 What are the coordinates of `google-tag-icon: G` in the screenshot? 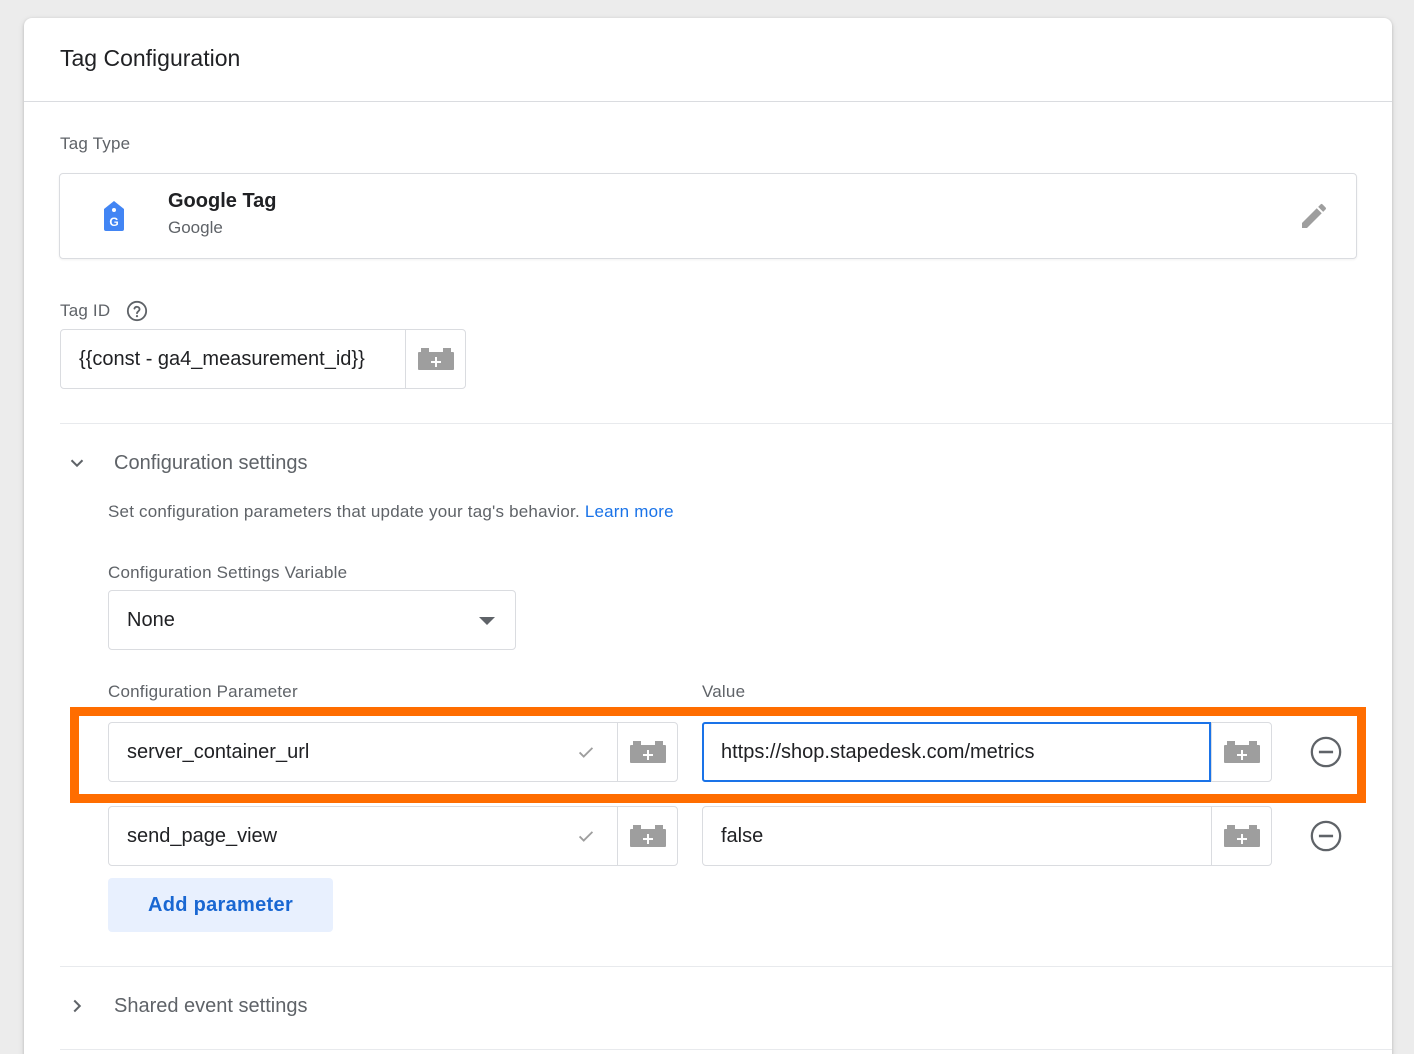 It's located at (114, 216).